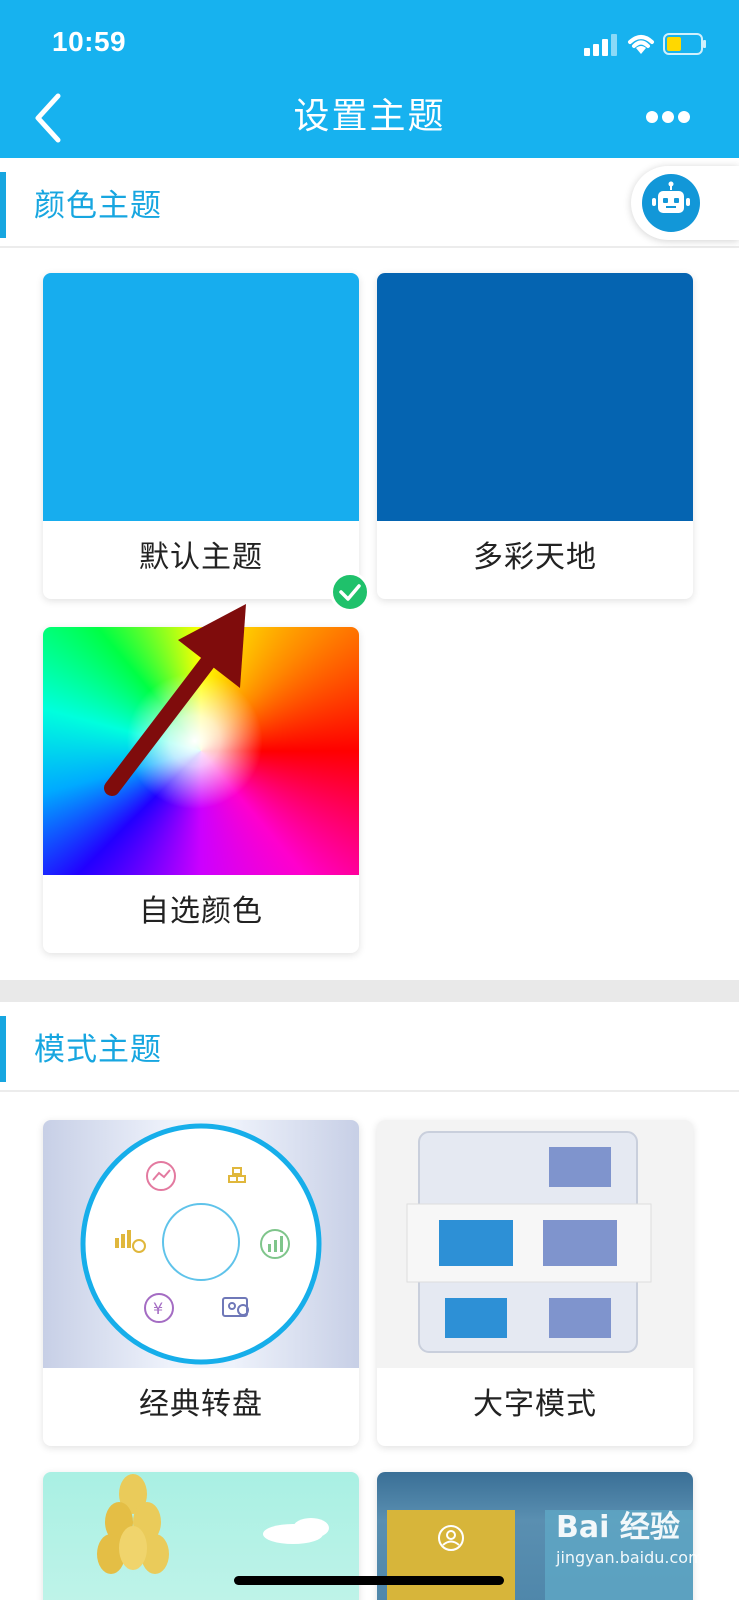 This screenshot has width=739, height=1600. What do you see at coordinates (201, 557) in the screenshot?
I see `theme-label: 默认主题` at bounding box center [201, 557].